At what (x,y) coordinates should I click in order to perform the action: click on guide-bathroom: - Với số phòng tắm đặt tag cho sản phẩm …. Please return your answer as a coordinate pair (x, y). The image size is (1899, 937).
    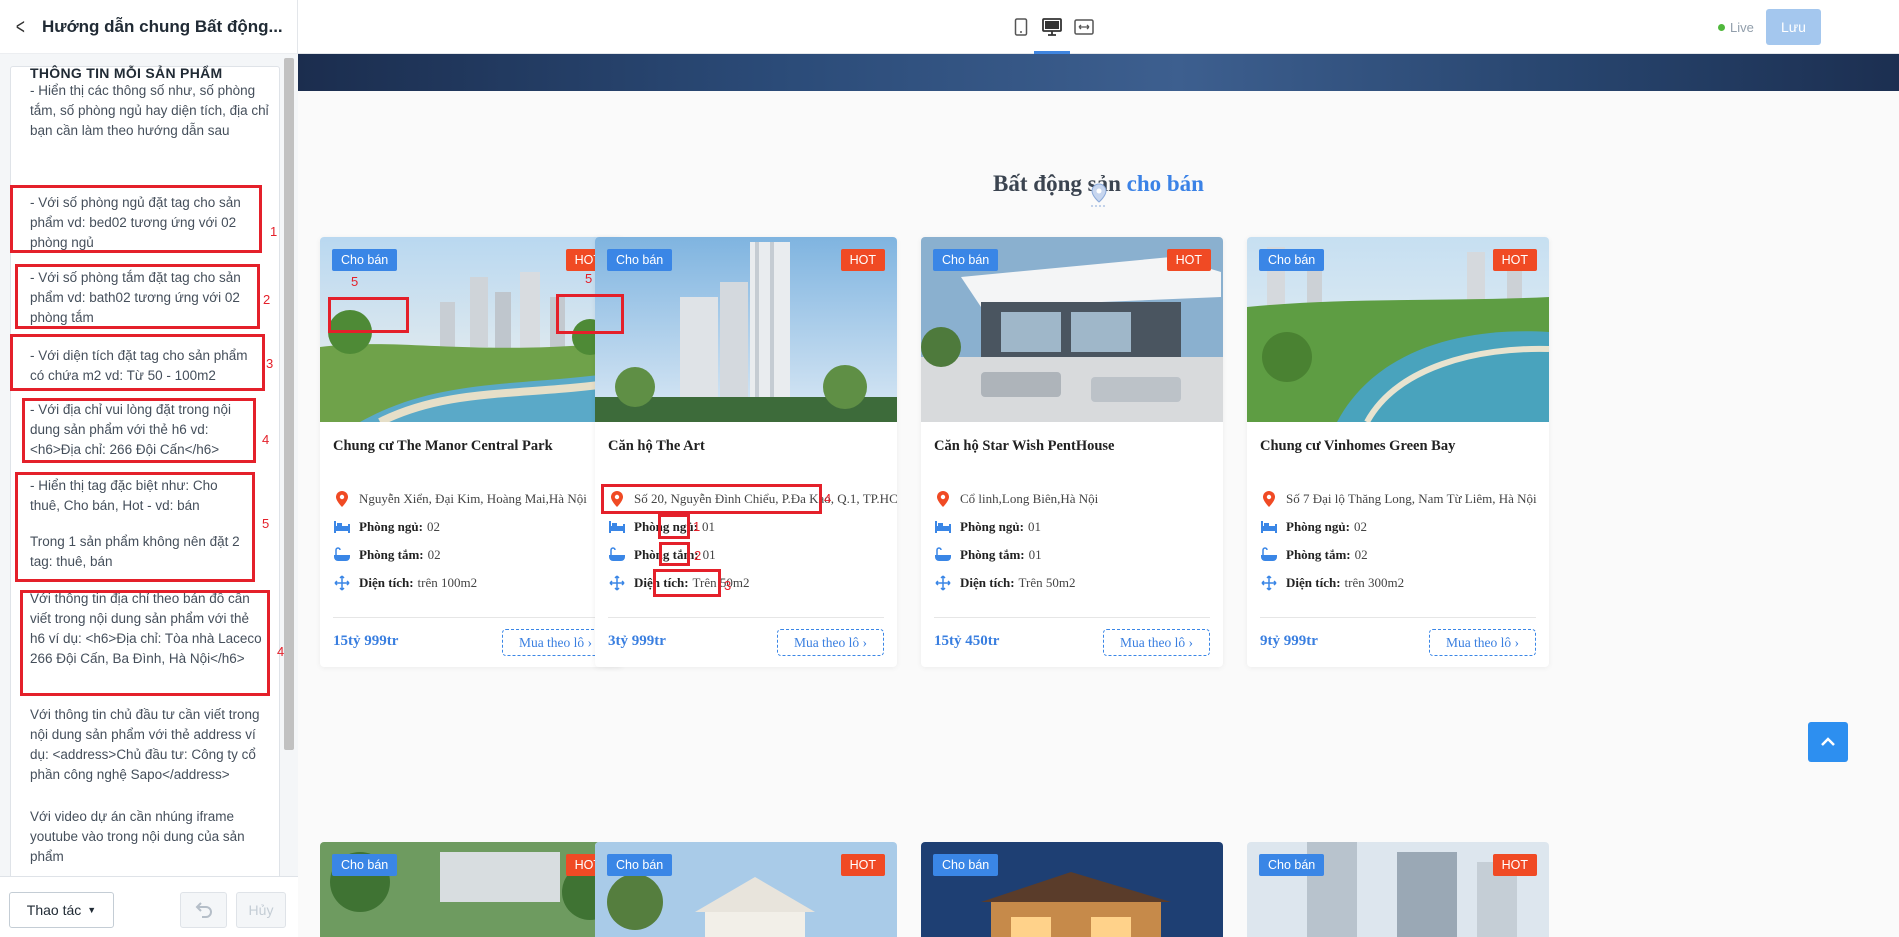
    Looking at the image, I should click on (135, 297).